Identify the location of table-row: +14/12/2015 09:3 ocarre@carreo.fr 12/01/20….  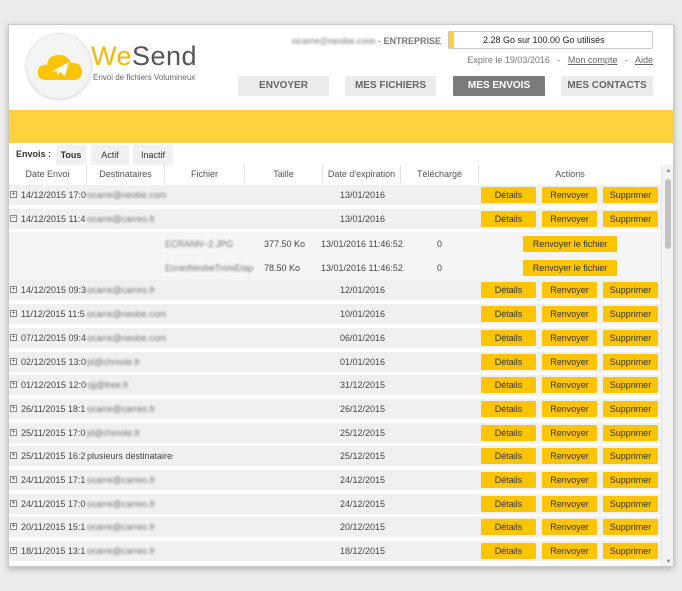
(335, 291).